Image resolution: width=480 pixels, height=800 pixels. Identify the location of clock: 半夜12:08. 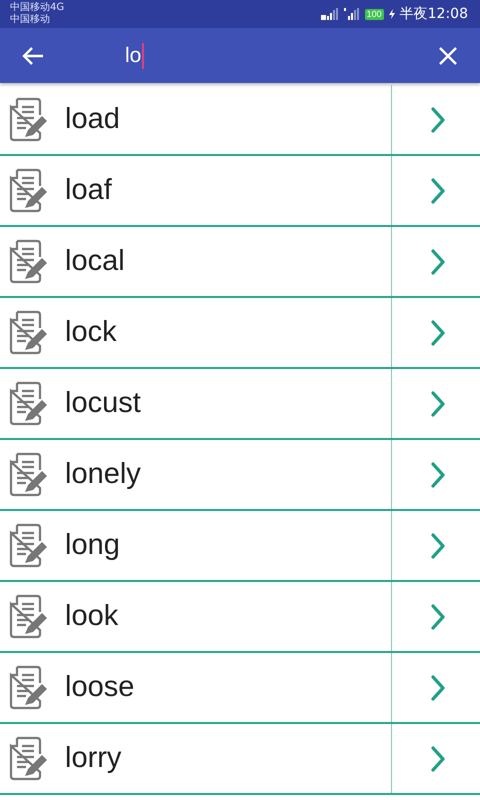
(434, 14).